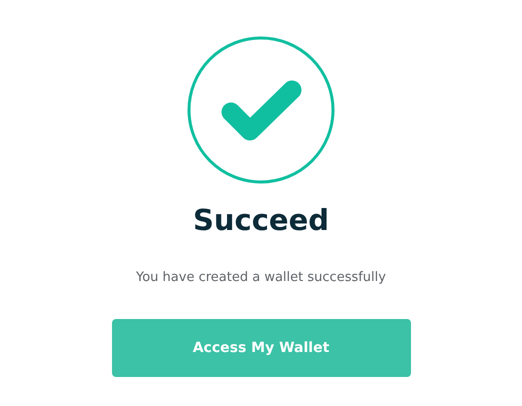 This screenshot has width=522, height=406. Describe the element at coordinates (261, 110) in the screenshot. I see `success-check-icon` at that location.